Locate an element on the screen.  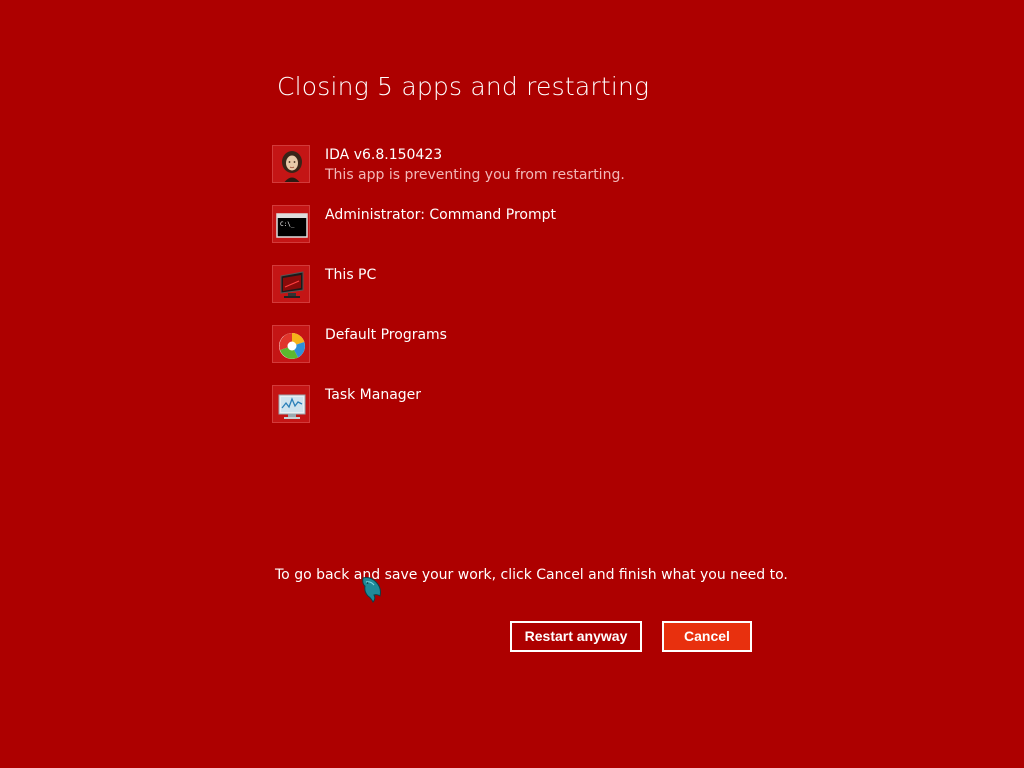
page-title: Closing 5 apps and restarting is located at coordinates (463, 86).